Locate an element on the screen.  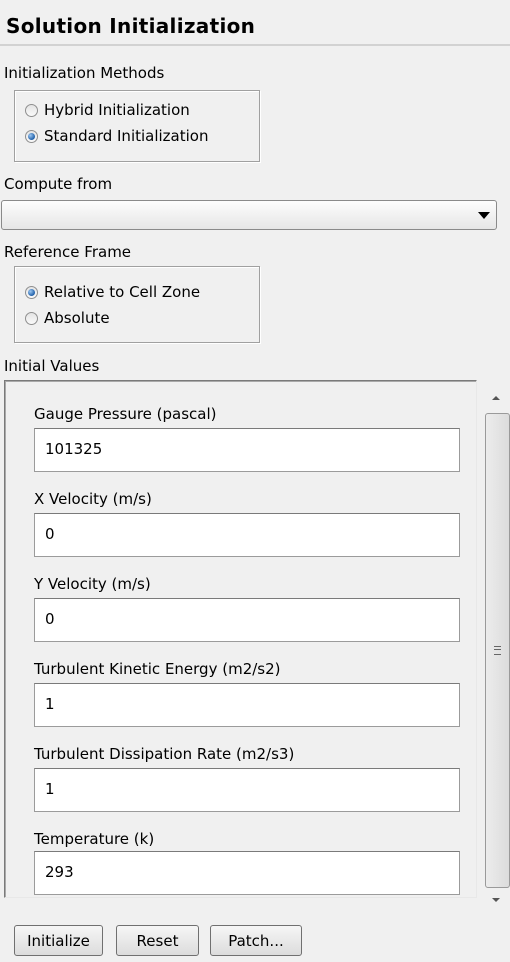
scroll-up-arrow-icon is located at coordinates (496, 398).